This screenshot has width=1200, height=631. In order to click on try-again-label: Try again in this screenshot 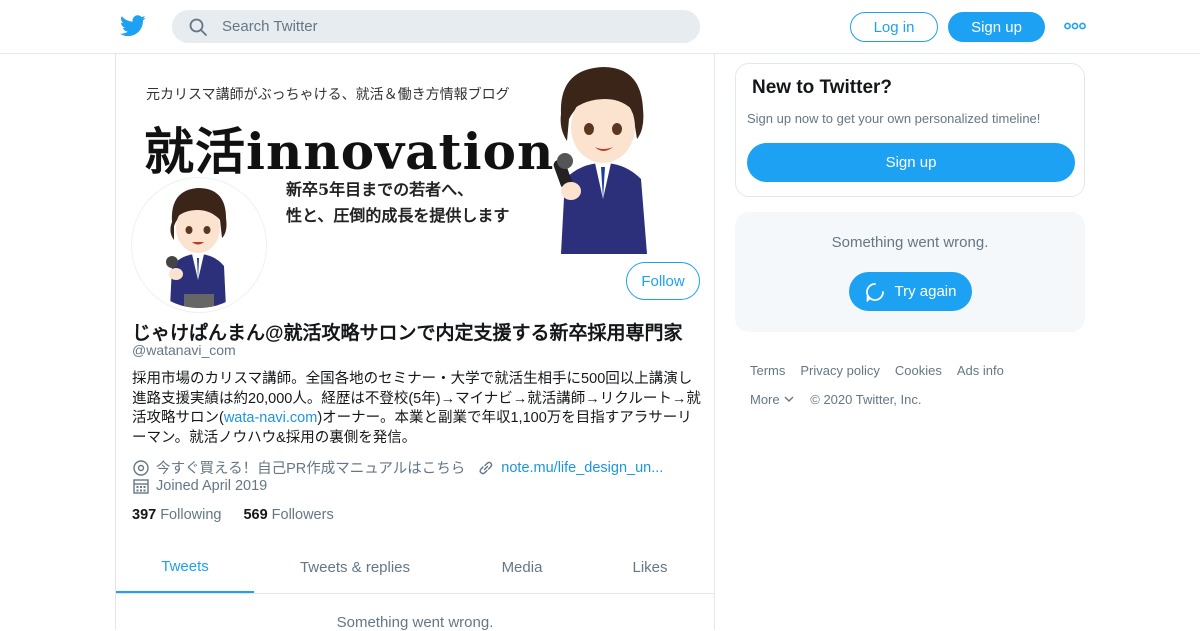, I will do `click(925, 291)`.